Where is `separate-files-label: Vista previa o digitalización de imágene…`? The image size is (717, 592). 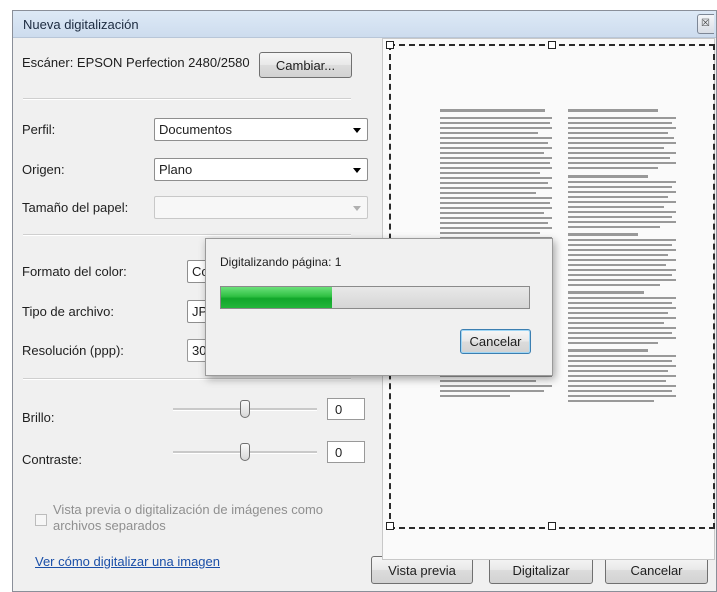 separate-files-label: Vista previa o digitalización de imágene… is located at coordinates (188, 517).